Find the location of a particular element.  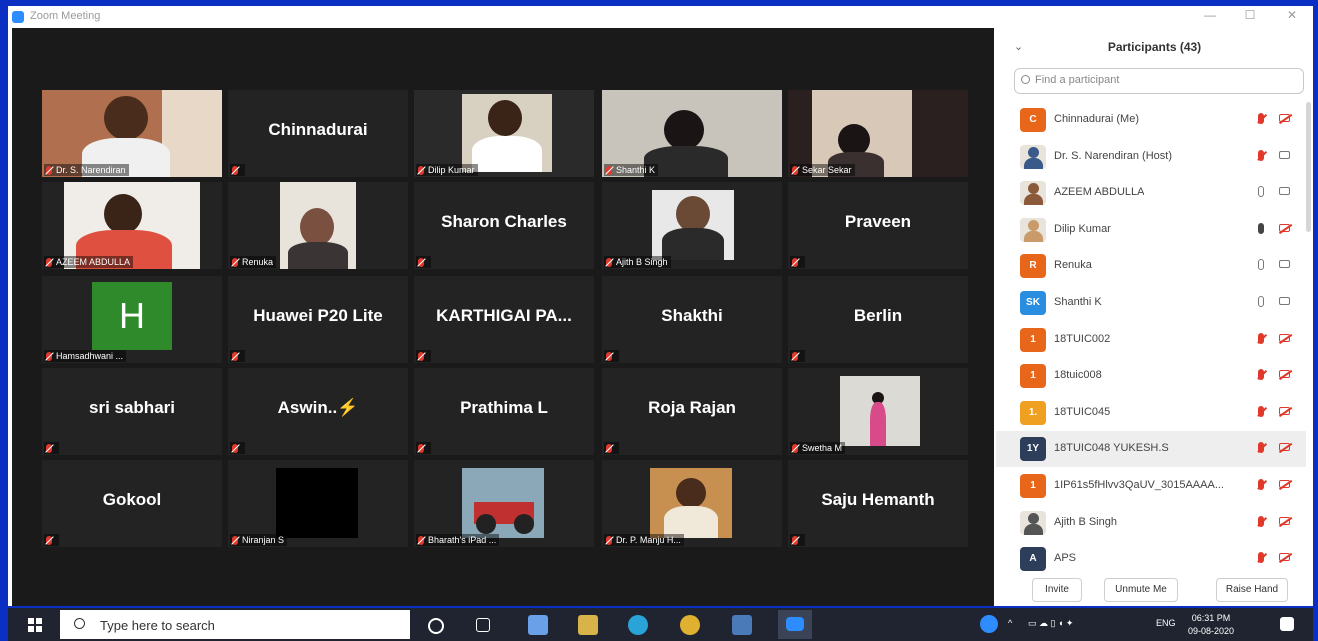

cortana-icon is located at coordinates (436, 626).